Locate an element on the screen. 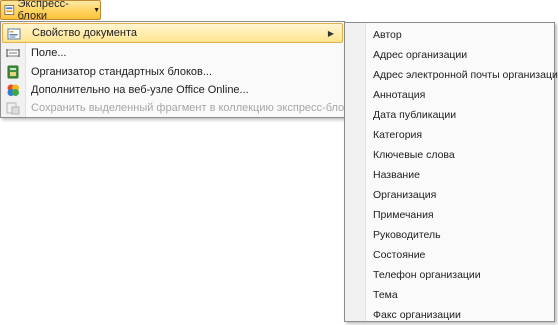 Image resolution: width=558 pixels, height=325 pixels. submenu-item-title: Название is located at coordinates (396, 175).